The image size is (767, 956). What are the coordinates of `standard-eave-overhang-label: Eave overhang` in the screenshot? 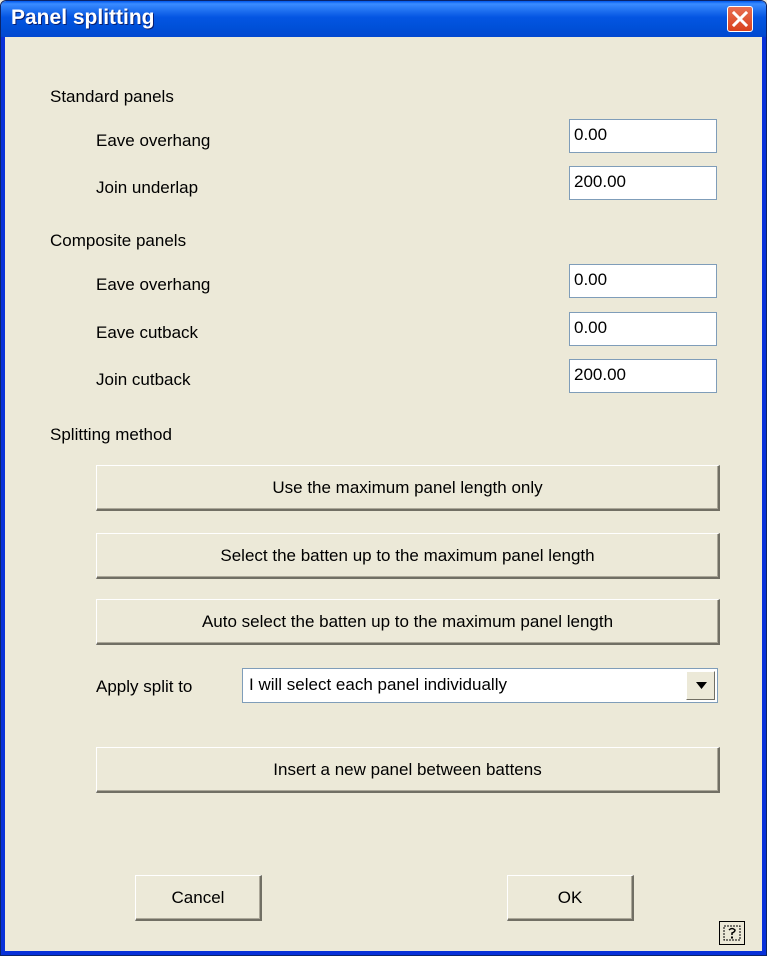 It's located at (153, 140).